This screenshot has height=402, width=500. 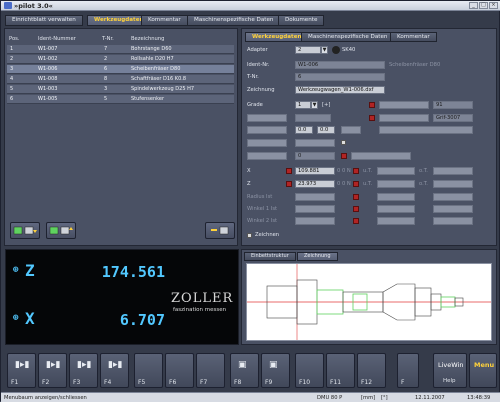 What do you see at coordinates (8, 5) in the screenshot?
I see `app-icon` at bounding box center [8, 5].